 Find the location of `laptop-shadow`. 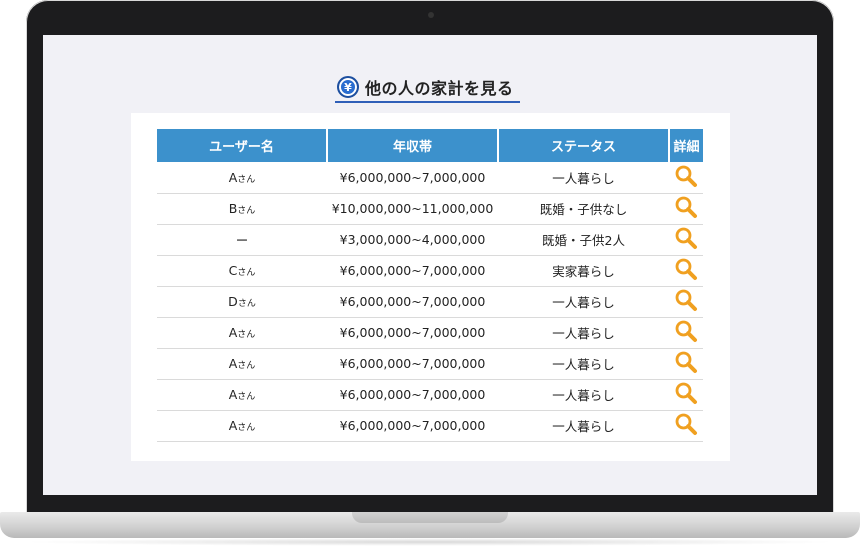

laptop-shadow is located at coordinates (430, 542).